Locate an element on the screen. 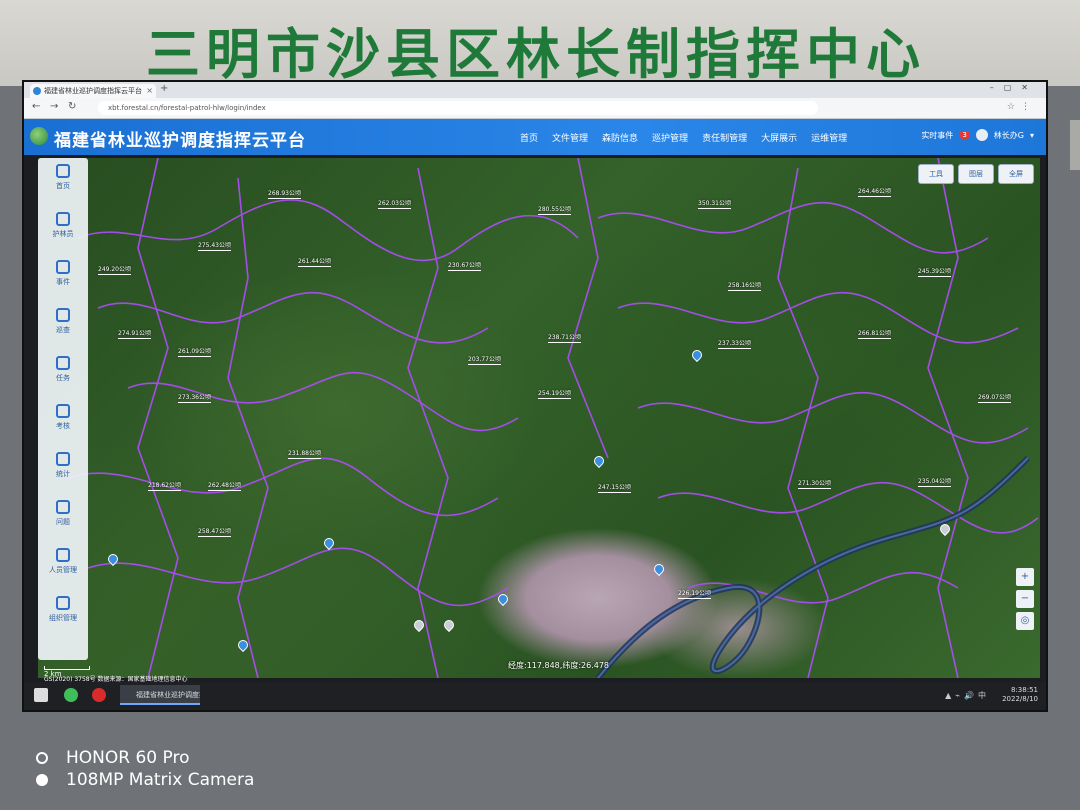 This screenshot has height=810, width=1080. browser-favicon-icon is located at coordinates (37, 91).